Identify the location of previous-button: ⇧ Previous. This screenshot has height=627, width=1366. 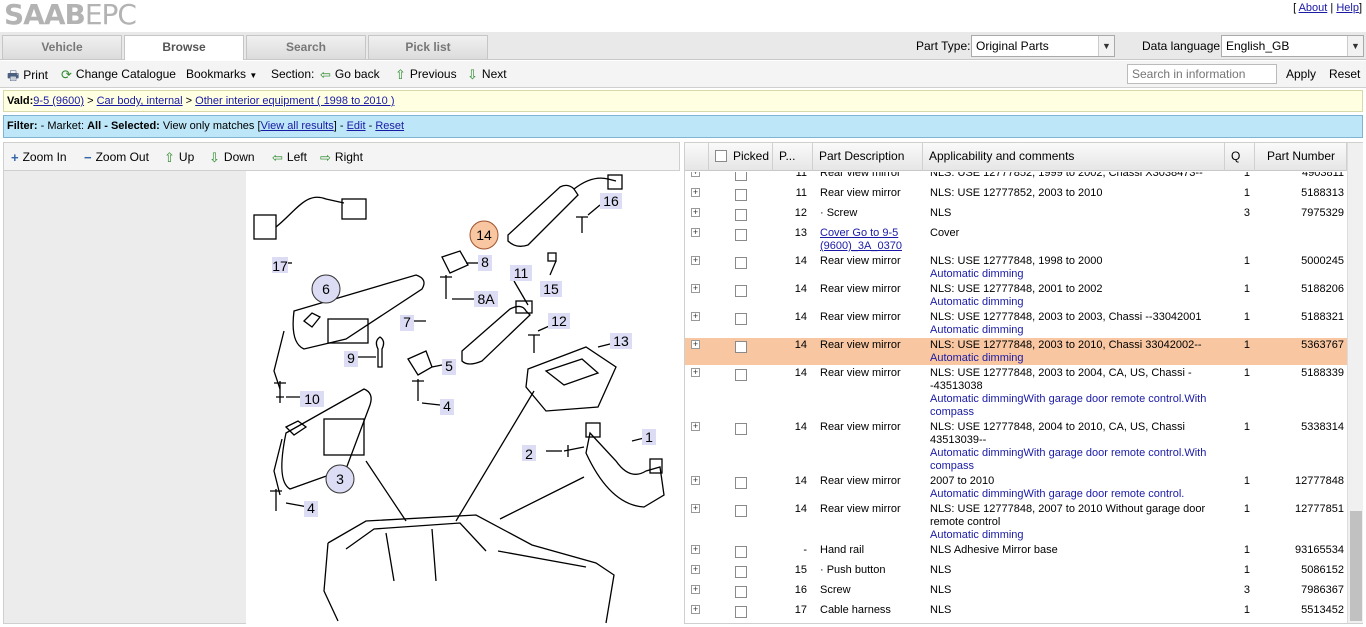
(426, 75).